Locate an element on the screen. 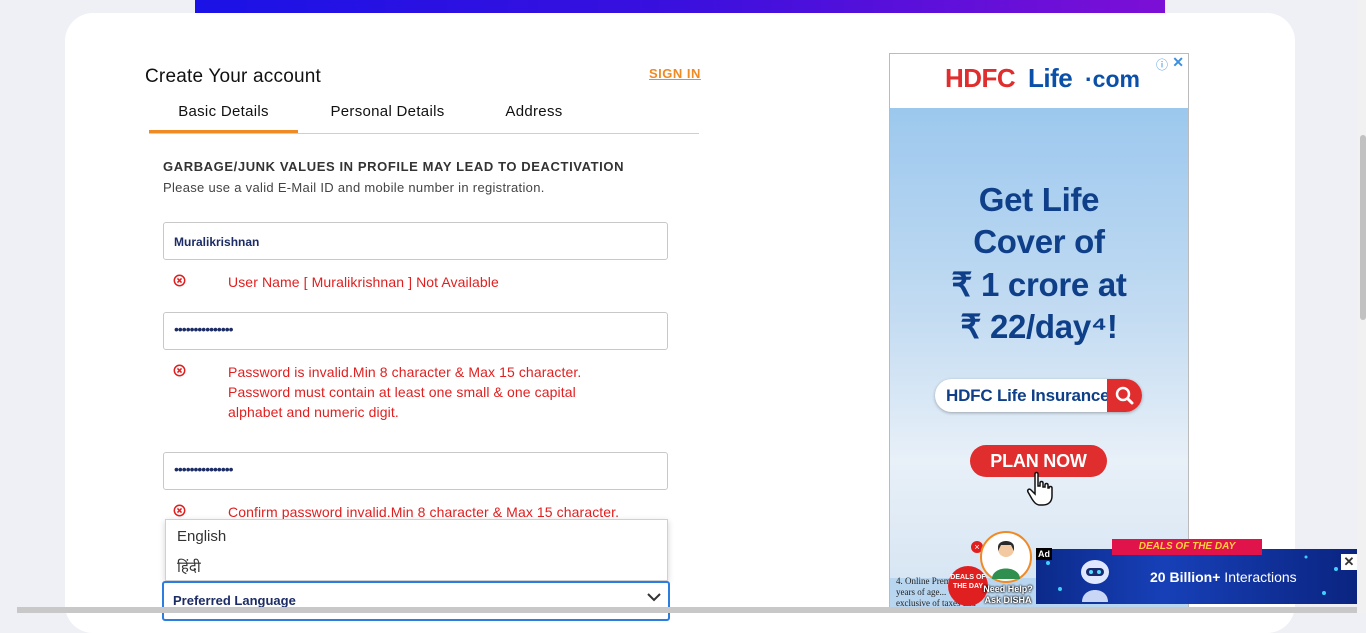  ad-brand-com: ·com is located at coordinates (1112, 79).